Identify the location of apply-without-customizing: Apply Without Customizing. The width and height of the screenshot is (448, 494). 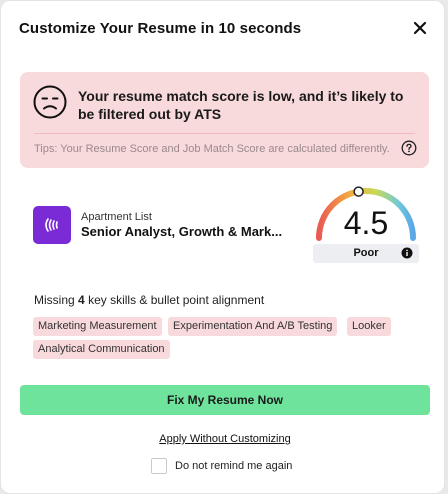
(224, 438).